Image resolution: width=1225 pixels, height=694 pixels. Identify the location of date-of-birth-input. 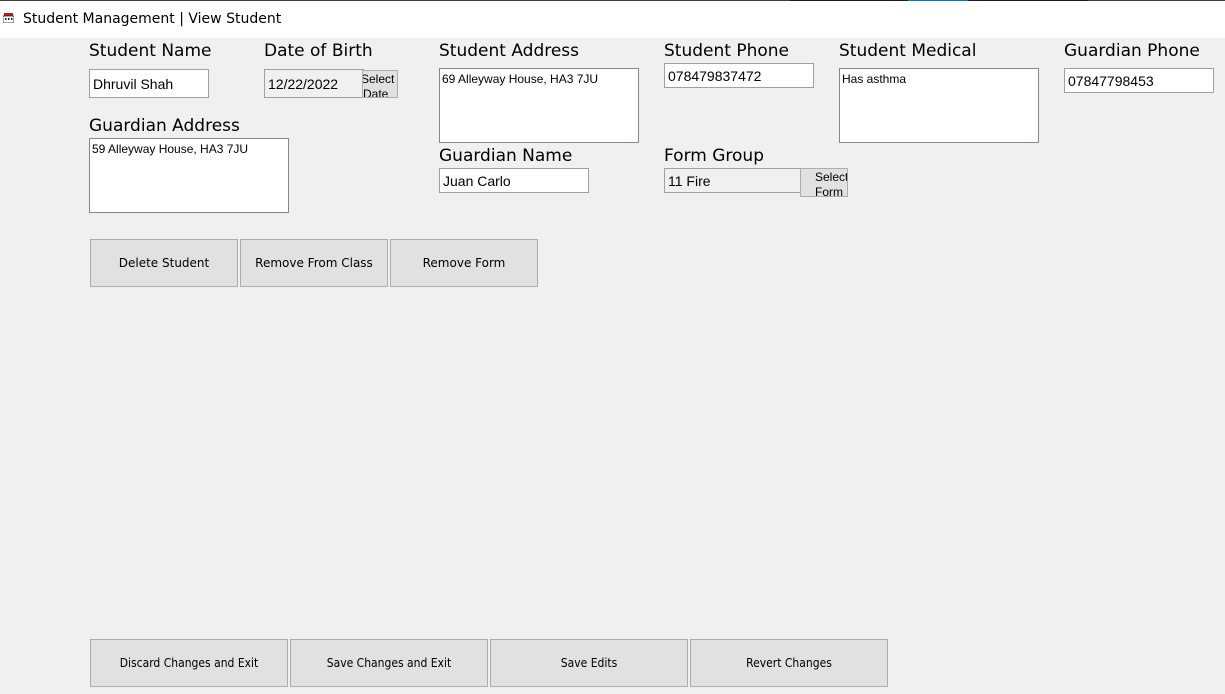
(314, 83).